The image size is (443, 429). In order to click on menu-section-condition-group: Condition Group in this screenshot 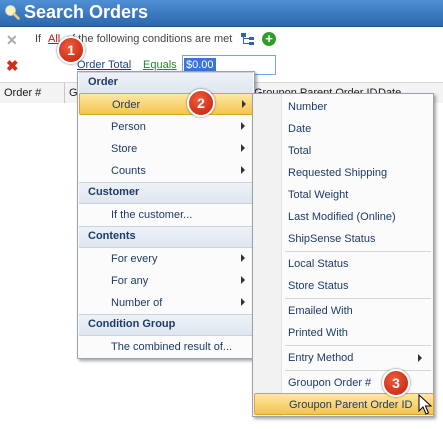, I will do `click(166, 325)`.